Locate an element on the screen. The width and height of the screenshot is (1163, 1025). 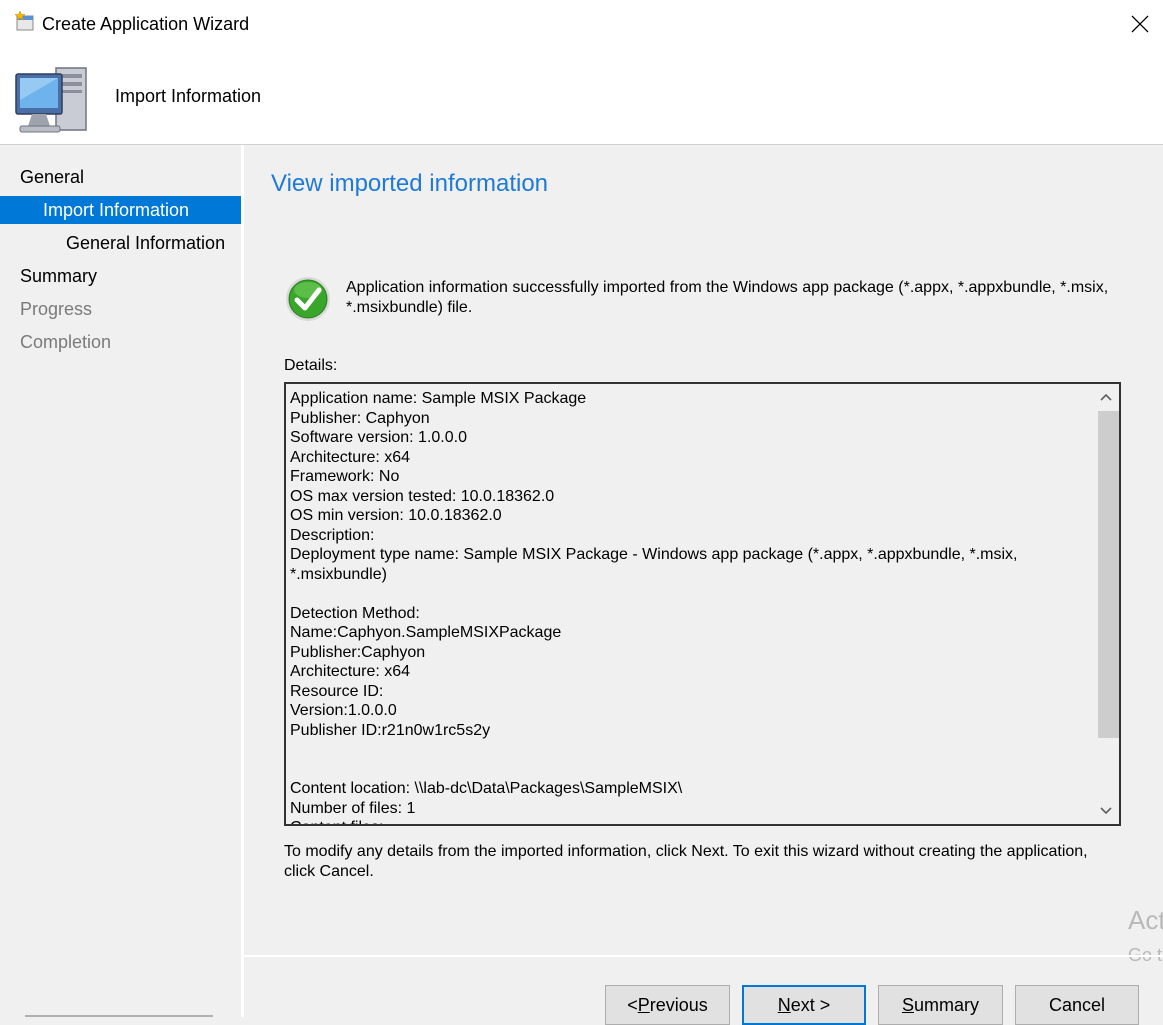
window-title: Create Application Wizard is located at coordinates (146, 24).